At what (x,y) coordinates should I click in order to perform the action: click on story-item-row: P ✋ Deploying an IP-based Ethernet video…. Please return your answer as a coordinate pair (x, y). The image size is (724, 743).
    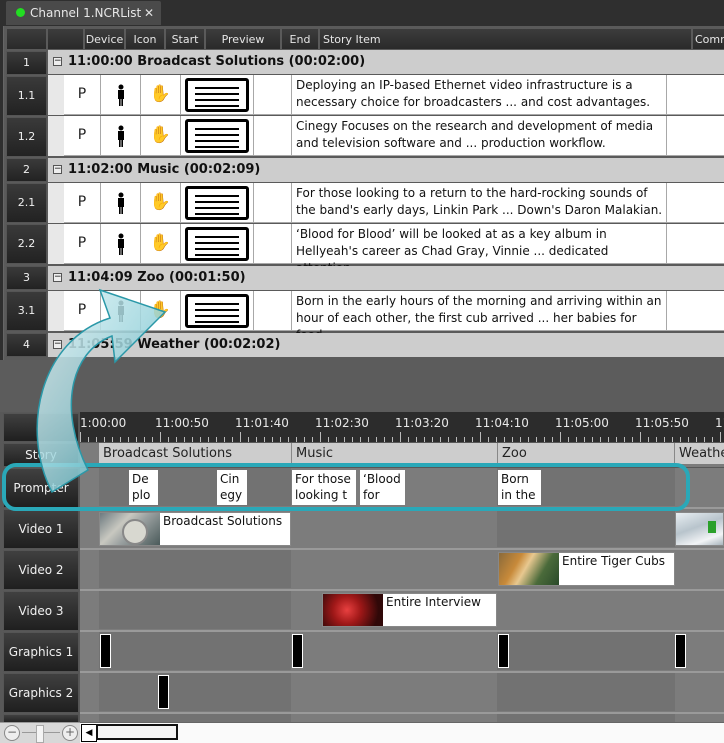
    Looking at the image, I should click on (386, 95).